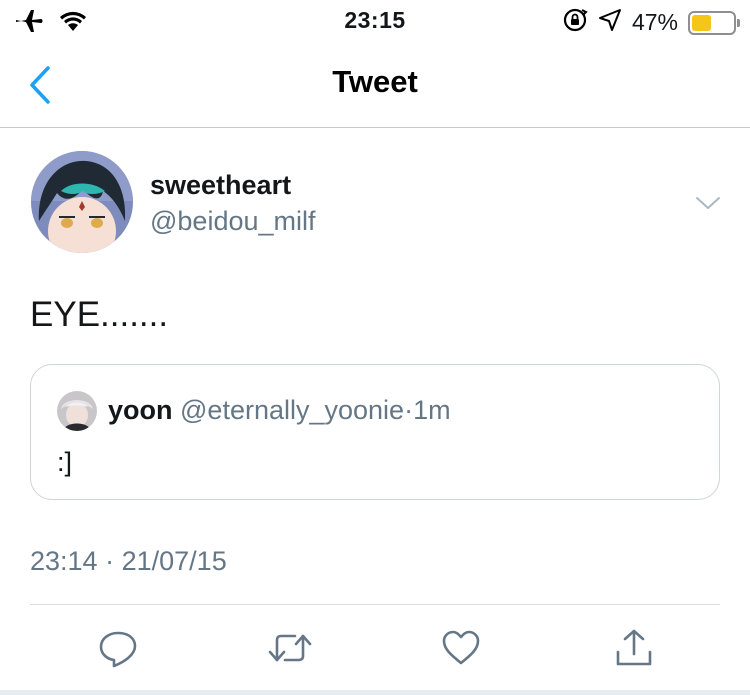  What do you see at coordinates (375, 81) in the screenshot?
I see `page-title: Tweet` at bounding box center [375, 81].